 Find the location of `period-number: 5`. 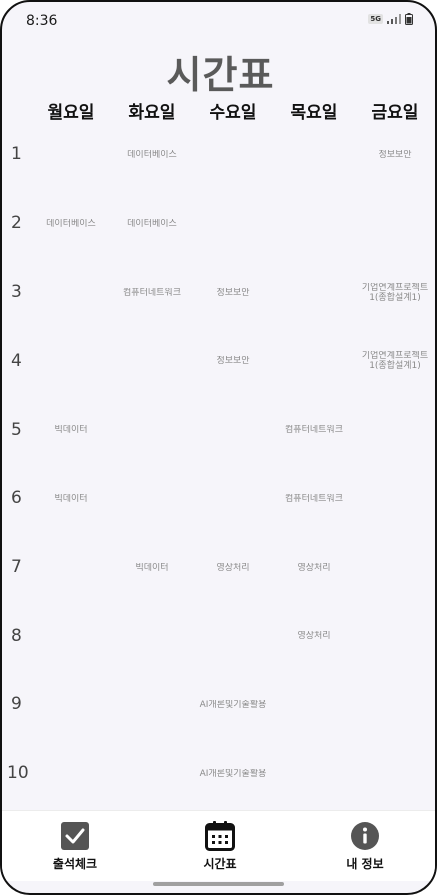

period-number: 5 is located at coordinates (16, 430).